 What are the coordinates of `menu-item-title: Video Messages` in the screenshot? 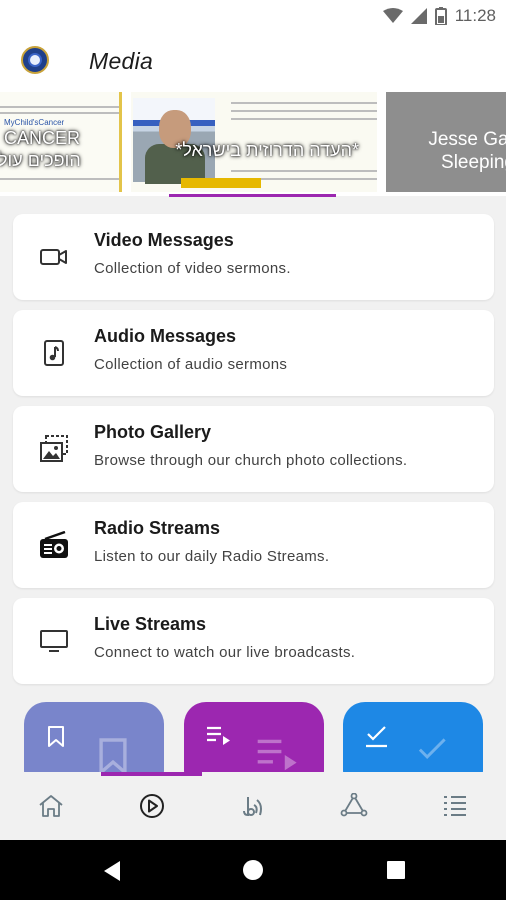 It's located at (164, 240).